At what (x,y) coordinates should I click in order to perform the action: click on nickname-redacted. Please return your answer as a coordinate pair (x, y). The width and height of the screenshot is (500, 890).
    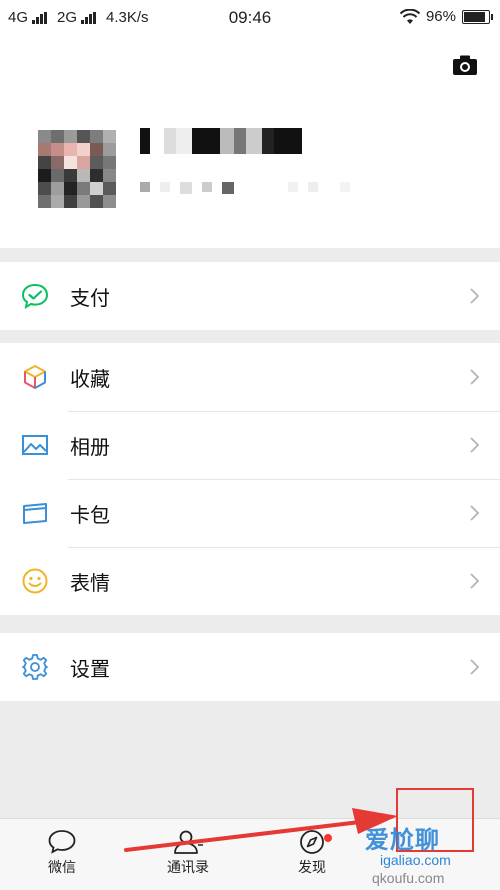
    Looking at the image, I should click on (221, 141).